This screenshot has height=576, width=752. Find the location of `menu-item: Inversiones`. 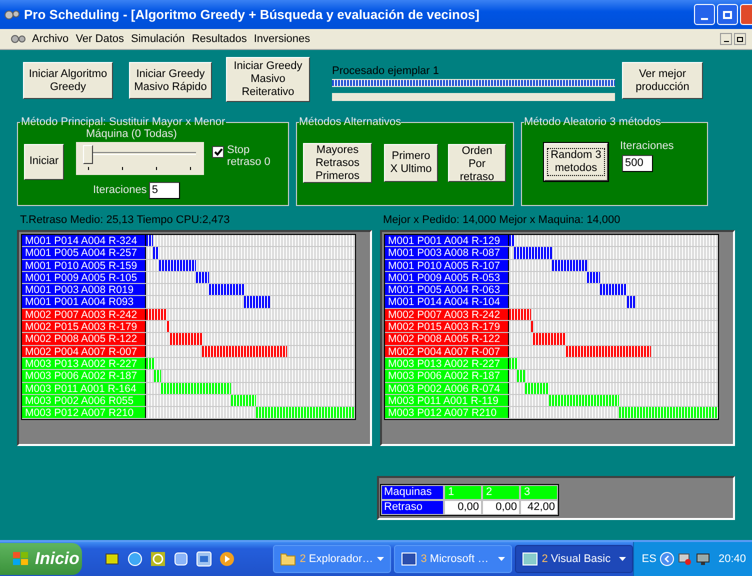

menu-item: Inversiones is located at coordinates (282, 39).